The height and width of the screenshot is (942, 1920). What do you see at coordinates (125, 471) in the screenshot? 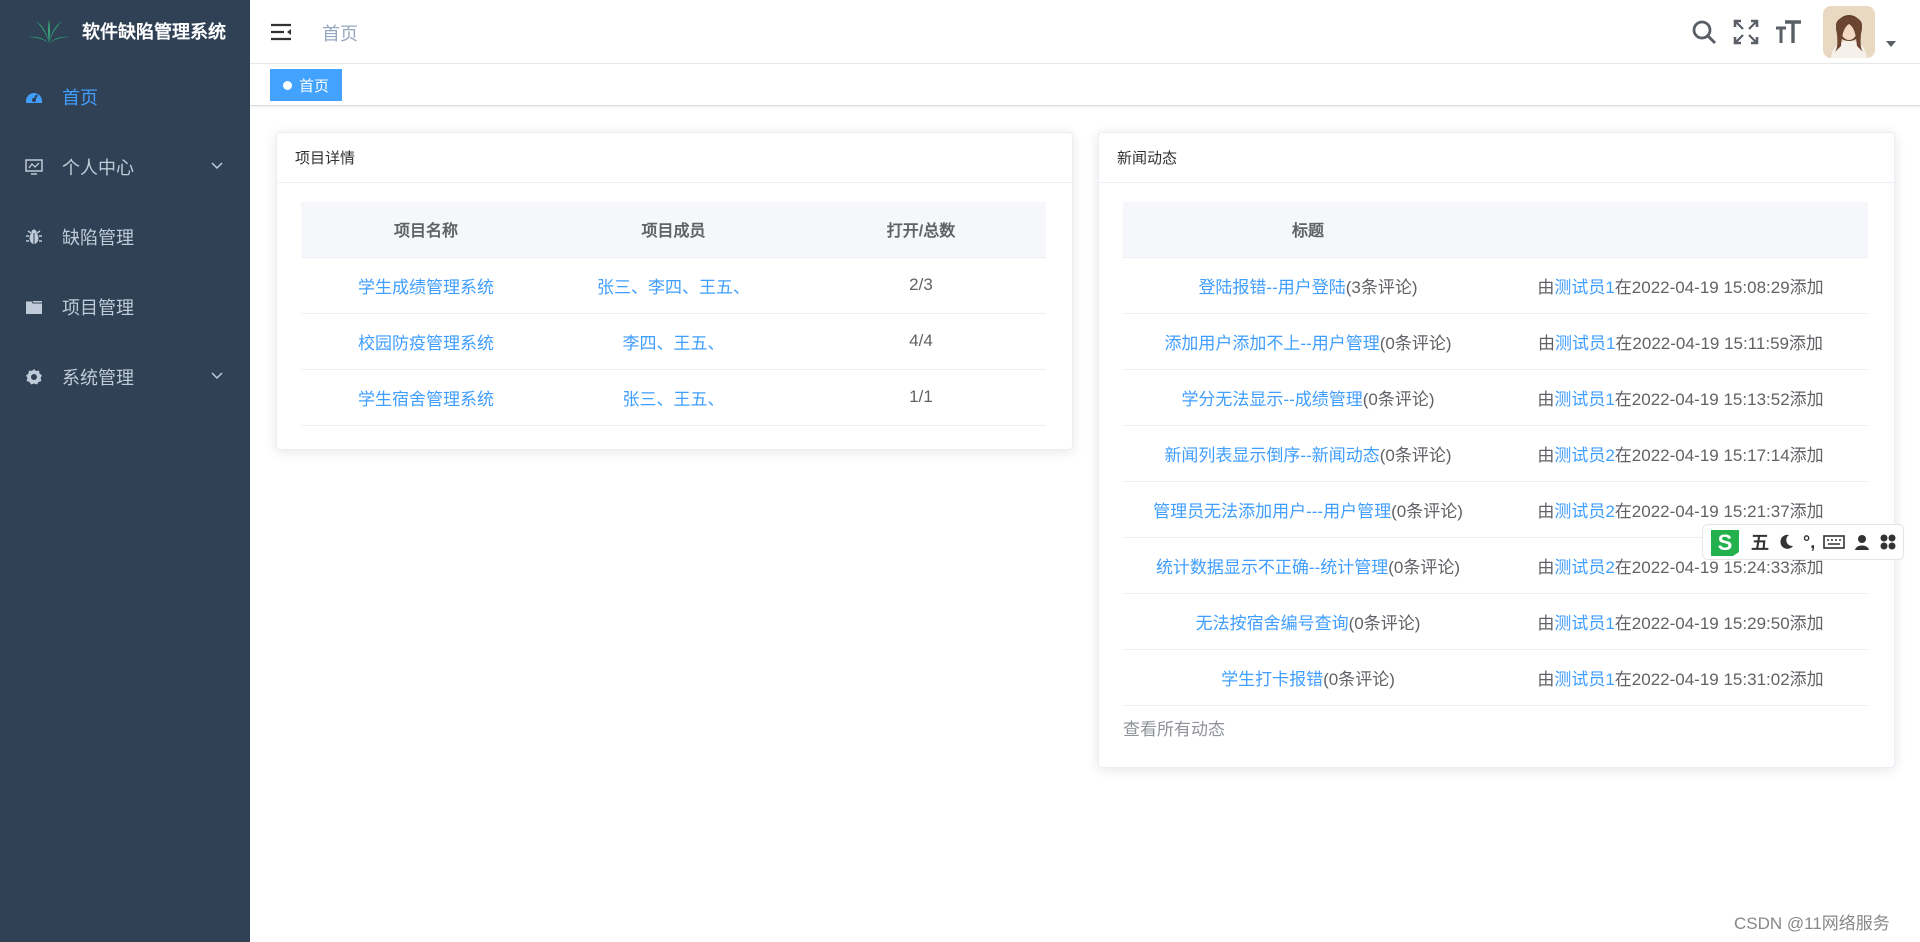
I see `sidebar: 软件缺陷管理系统 首页 个人中心 缺陷管理 项目管理 系统管理` at bounding box center [125, 471].